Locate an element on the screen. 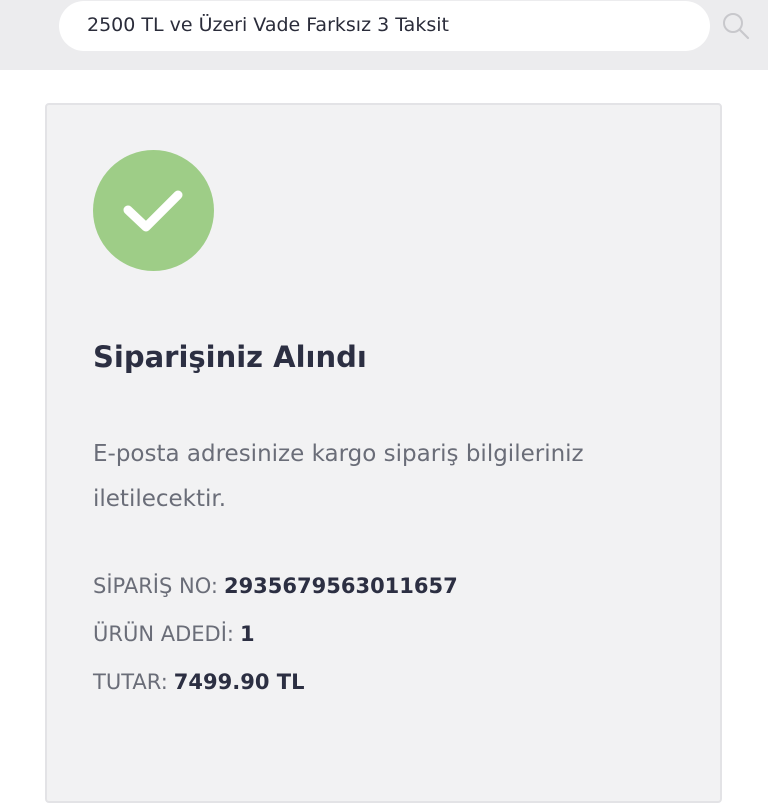  order-total-row: TUTAR: 7499.90 TL is located at coordinates (198, 682).